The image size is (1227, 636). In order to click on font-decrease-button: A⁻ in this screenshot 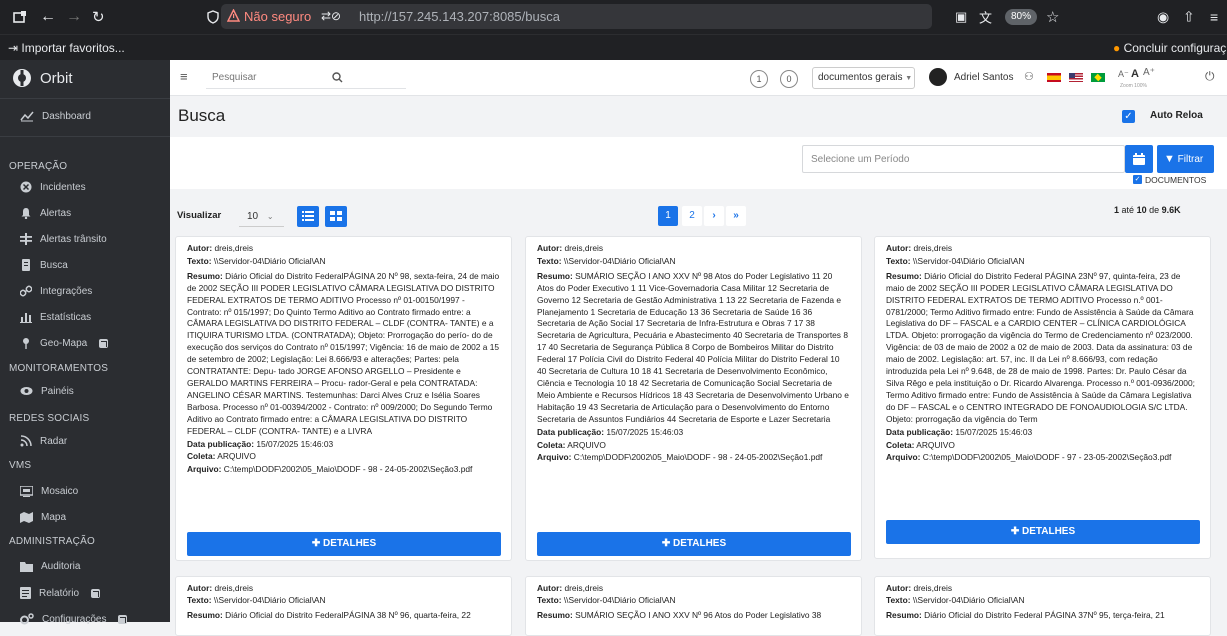, I will do `click(1123, 74)`.